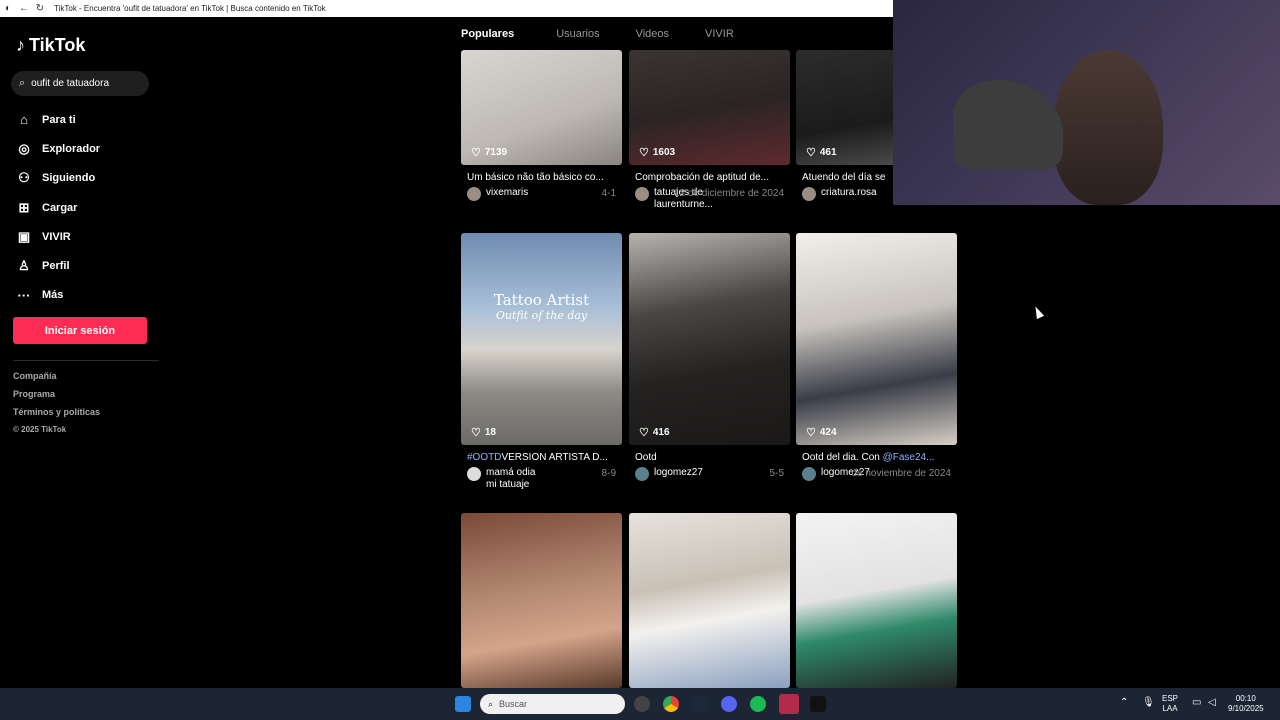  Describe the element at coordinates (671, 704) in the screenshot. I see `chrome-icon` at that location.